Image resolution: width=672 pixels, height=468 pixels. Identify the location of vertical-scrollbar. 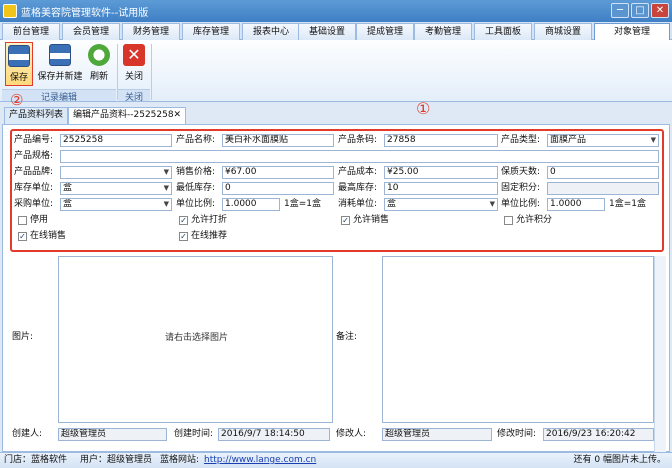
(660, 354).